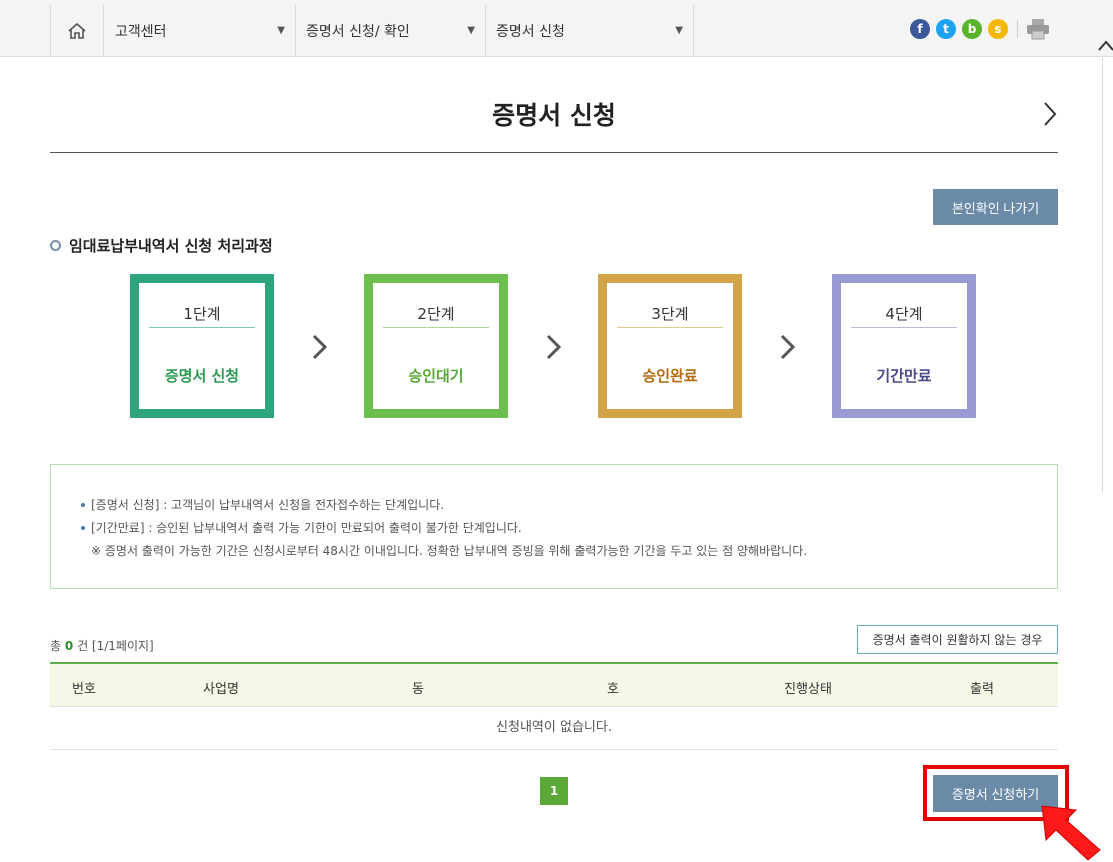  Describe the element at coordinates (200, 31) in the screenshot. I see `breadcrumb-dropdown-1: 고객센터 ▼` at that location.